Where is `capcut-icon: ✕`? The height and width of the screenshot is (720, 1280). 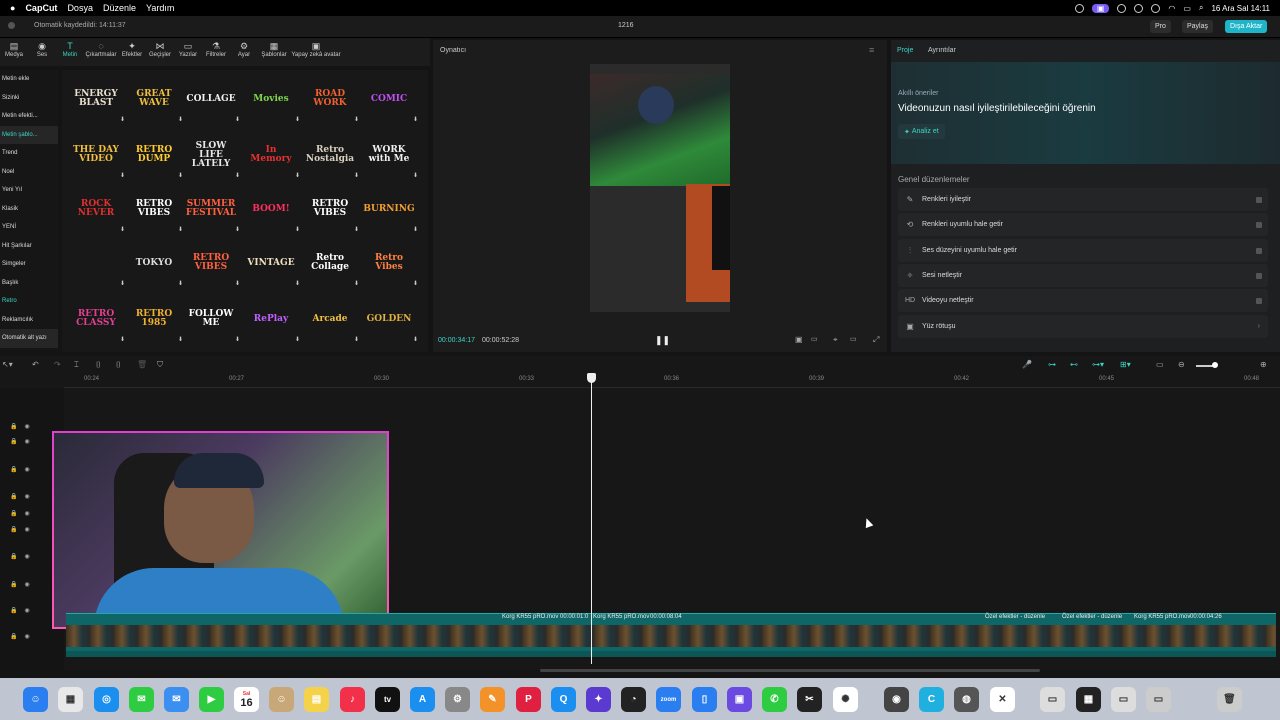
capcut-icon: ✕ is located at coordinates (1002, 699).